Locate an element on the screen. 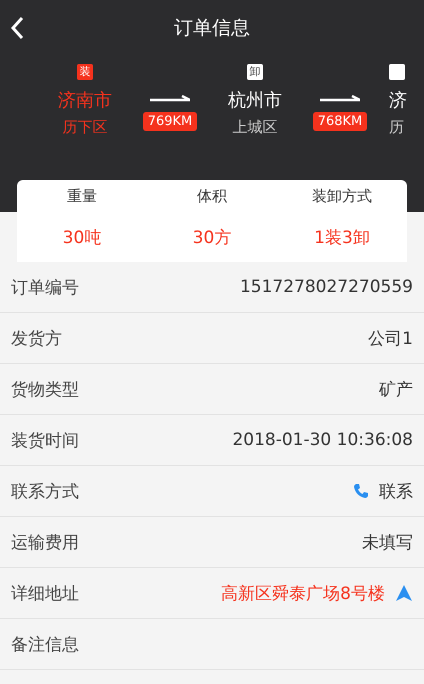  detail-label: 货物类型 is located at coordinates (45, 389).